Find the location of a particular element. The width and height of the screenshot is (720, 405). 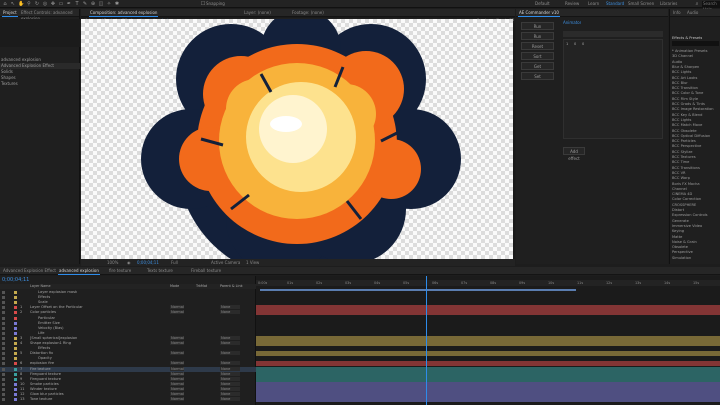

tab-project: Project is located at coordinates (10, 13).